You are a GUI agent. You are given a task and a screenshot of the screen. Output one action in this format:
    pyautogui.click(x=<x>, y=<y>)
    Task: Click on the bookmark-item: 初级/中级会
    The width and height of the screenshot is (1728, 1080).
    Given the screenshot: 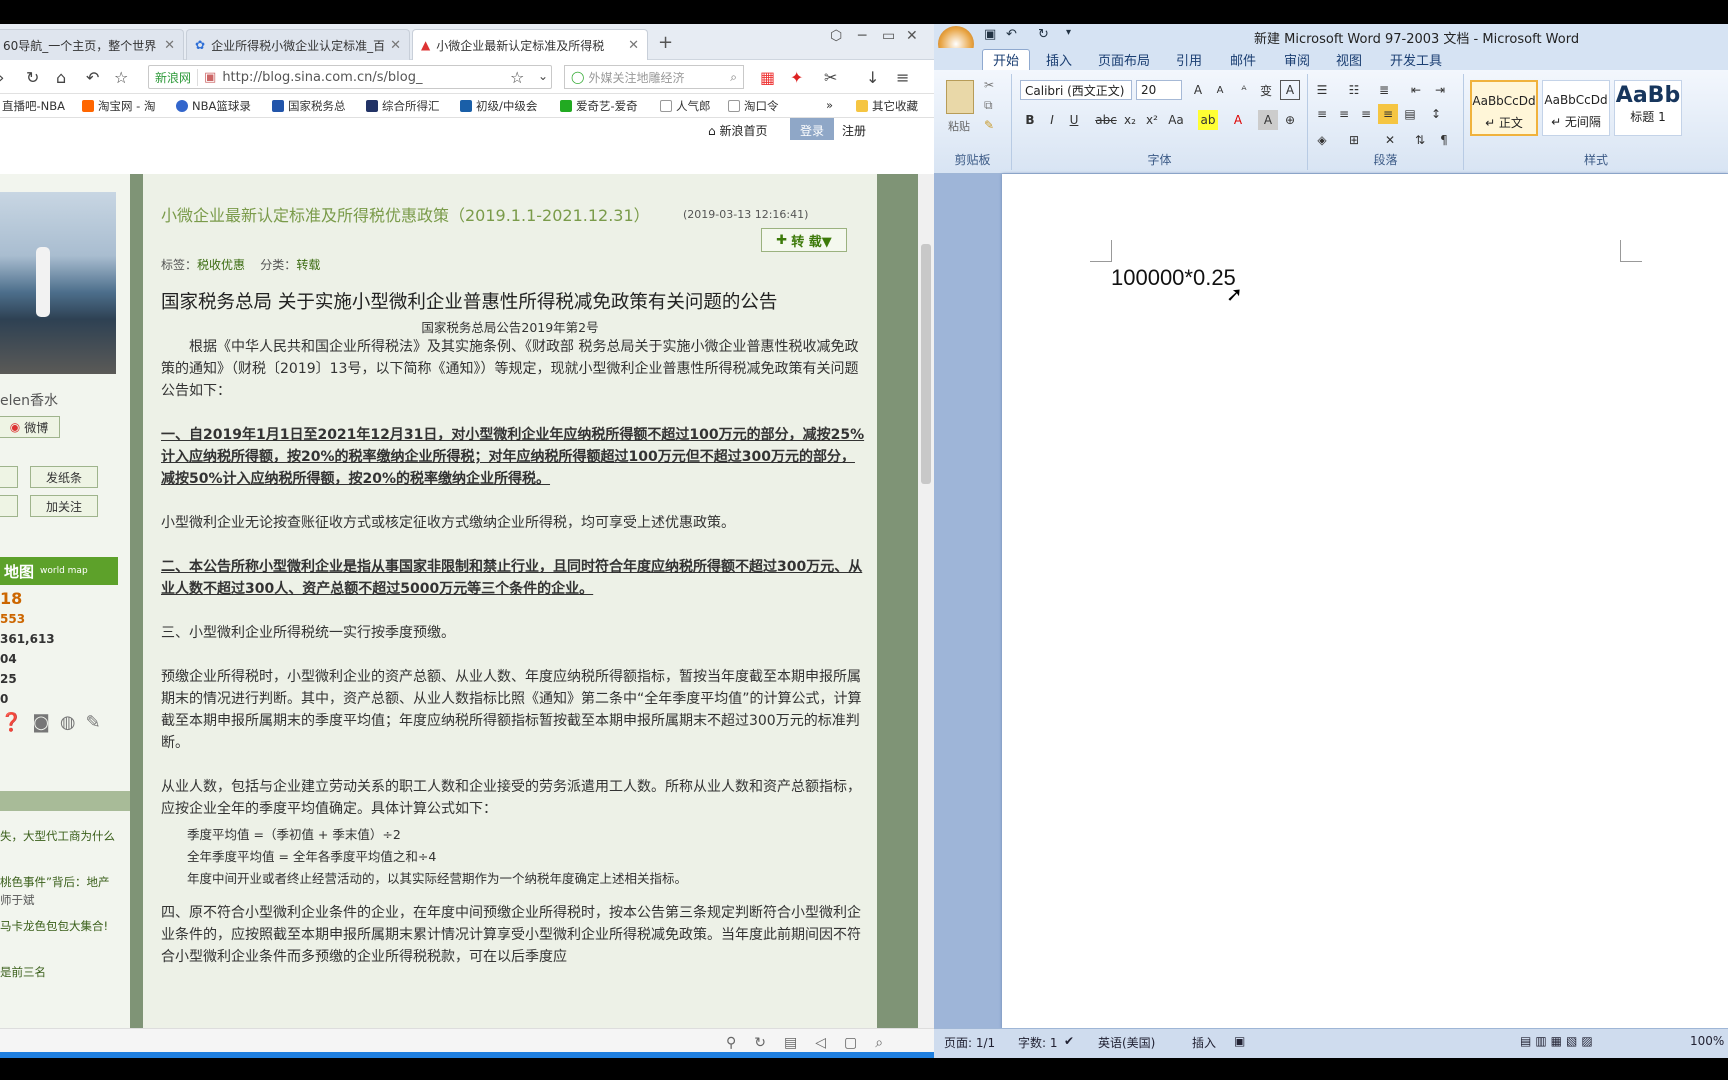 What is the action you would take?
    pyautogui.click(x=498, y=106)
    